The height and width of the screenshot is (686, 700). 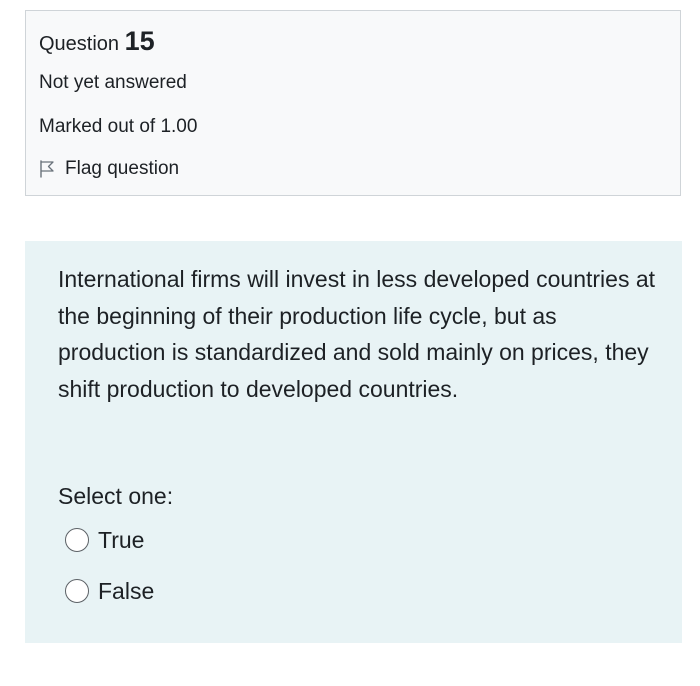 What do you see at coordinates (79, 44) in the screenshot?
I see `question-label: Question` at bounding box center [79, 44].